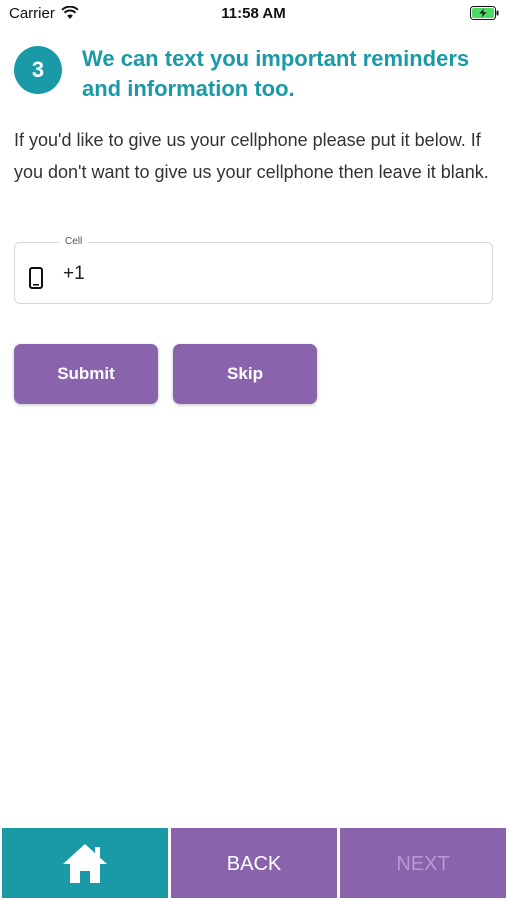 This screenshot has height=900, width=507. I want to click on submit-button: Submit, so click(86, 374).